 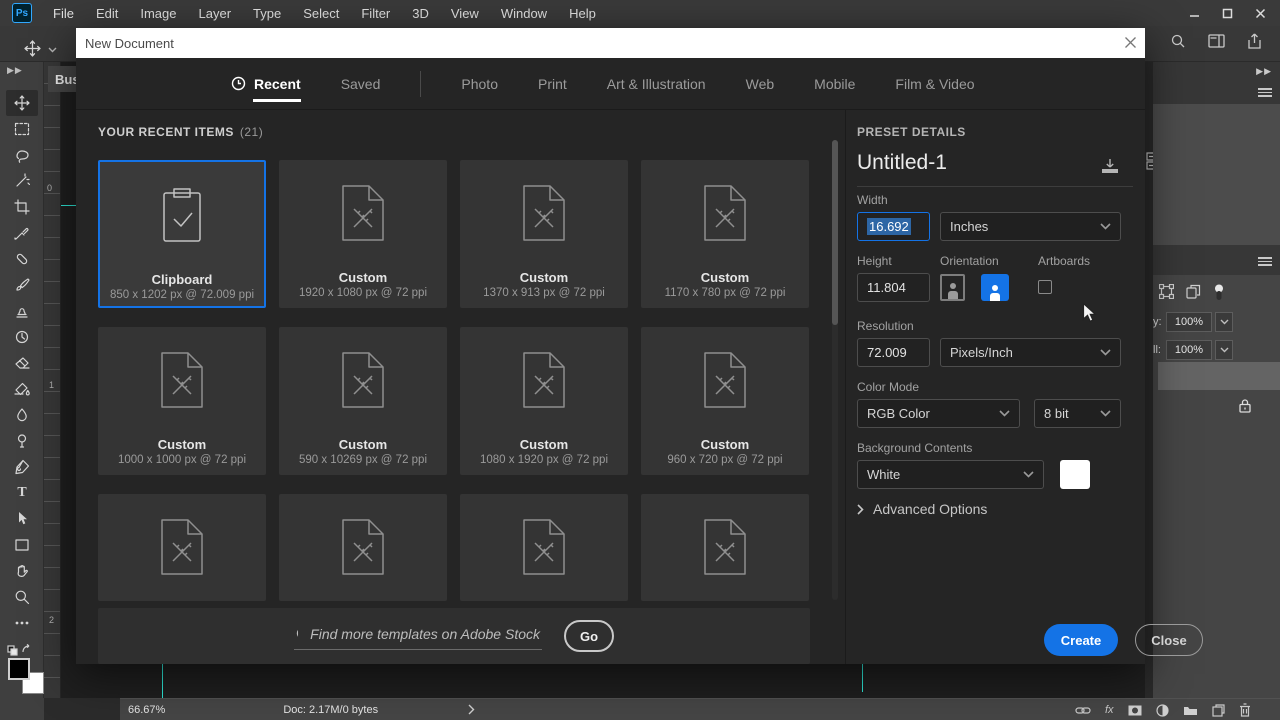 What do you see at coordinates (22, 155) in the screenshot?
I see `lasso-tool` at bounding box center [22, 155].